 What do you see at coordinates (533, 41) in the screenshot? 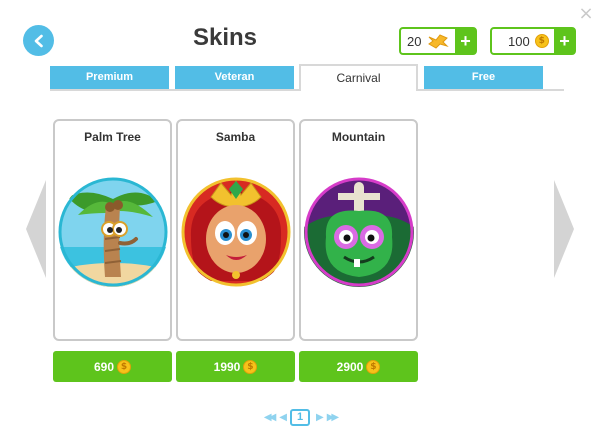
I see `coins-balance: 100 $ +` at bounding box center [533, 41].